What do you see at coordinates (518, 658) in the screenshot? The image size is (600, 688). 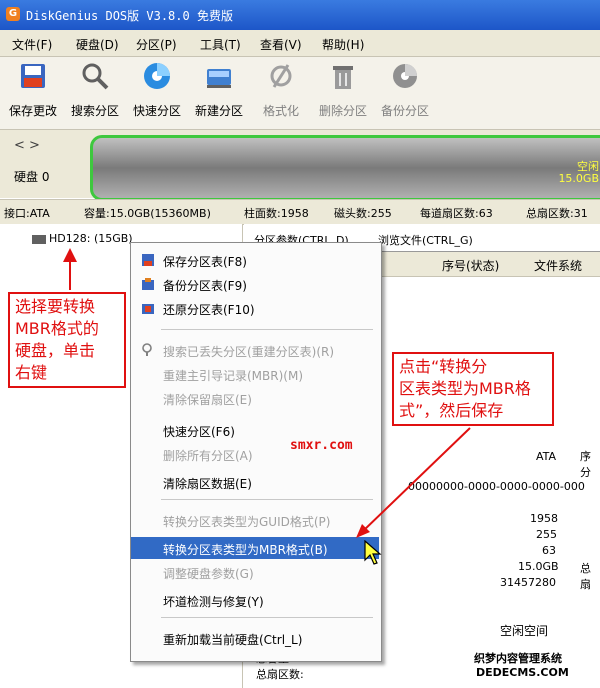 I see `corner-watermark-line1: 织梦内容管理系统` at bounding box center [518, 658].